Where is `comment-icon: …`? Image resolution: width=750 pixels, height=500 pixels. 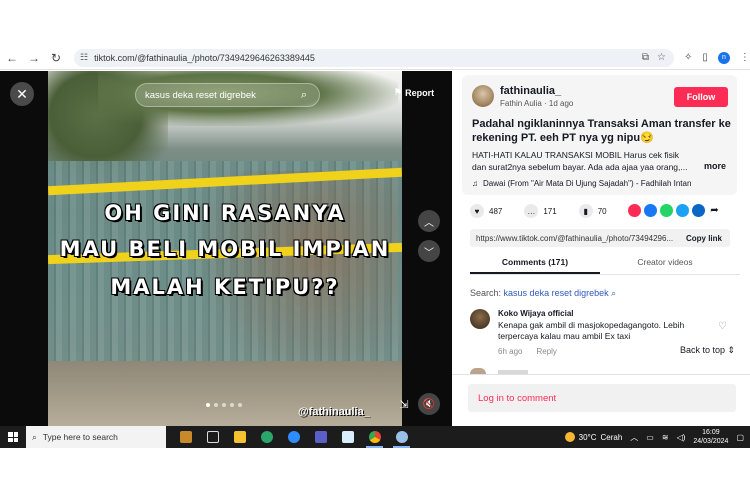 comment-icon: … is located at coordinates (531, 211).